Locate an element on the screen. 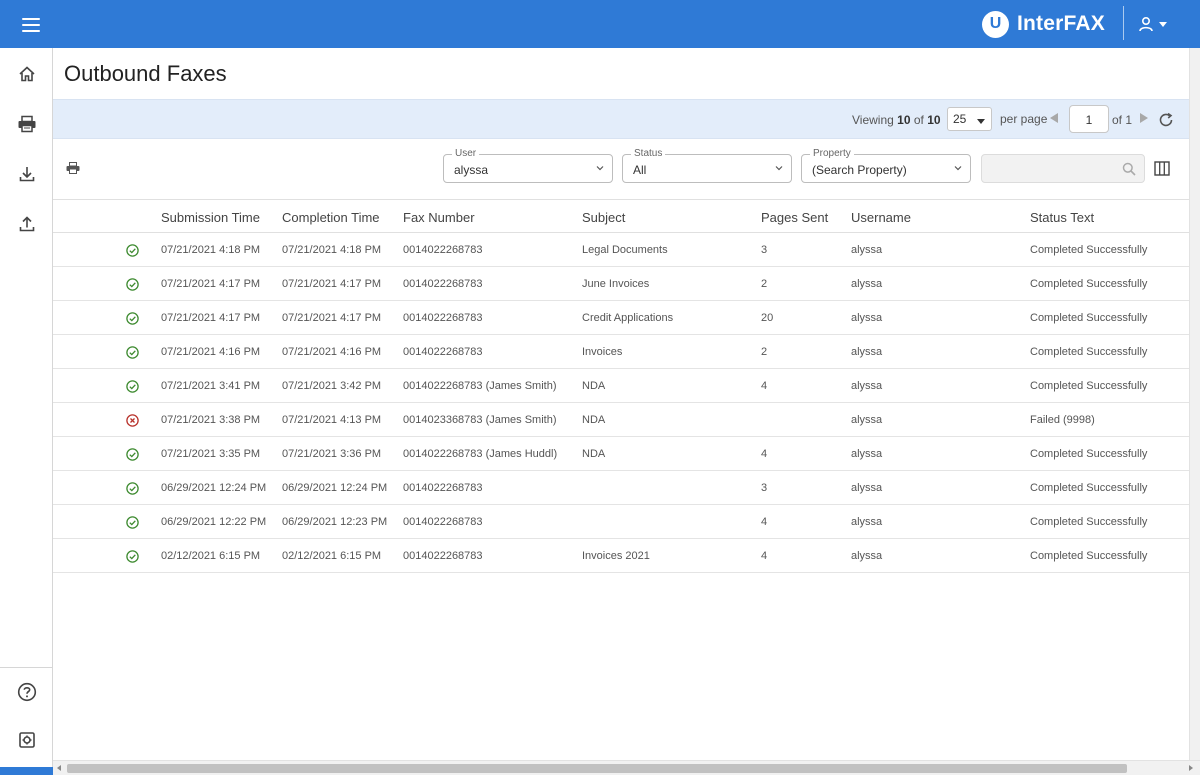 Image resolution: width=1200 pixels, height=775 pixels. pagination-bar: Viewing 10 of 10 25 per page 1 of 1 is located at coordinates (626, 119).